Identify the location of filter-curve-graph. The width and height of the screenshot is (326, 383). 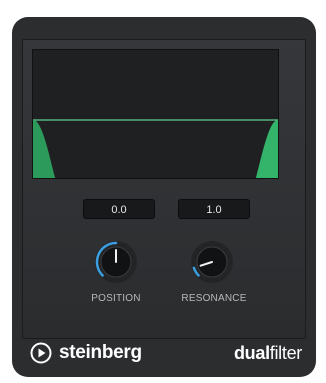
(155, 148).